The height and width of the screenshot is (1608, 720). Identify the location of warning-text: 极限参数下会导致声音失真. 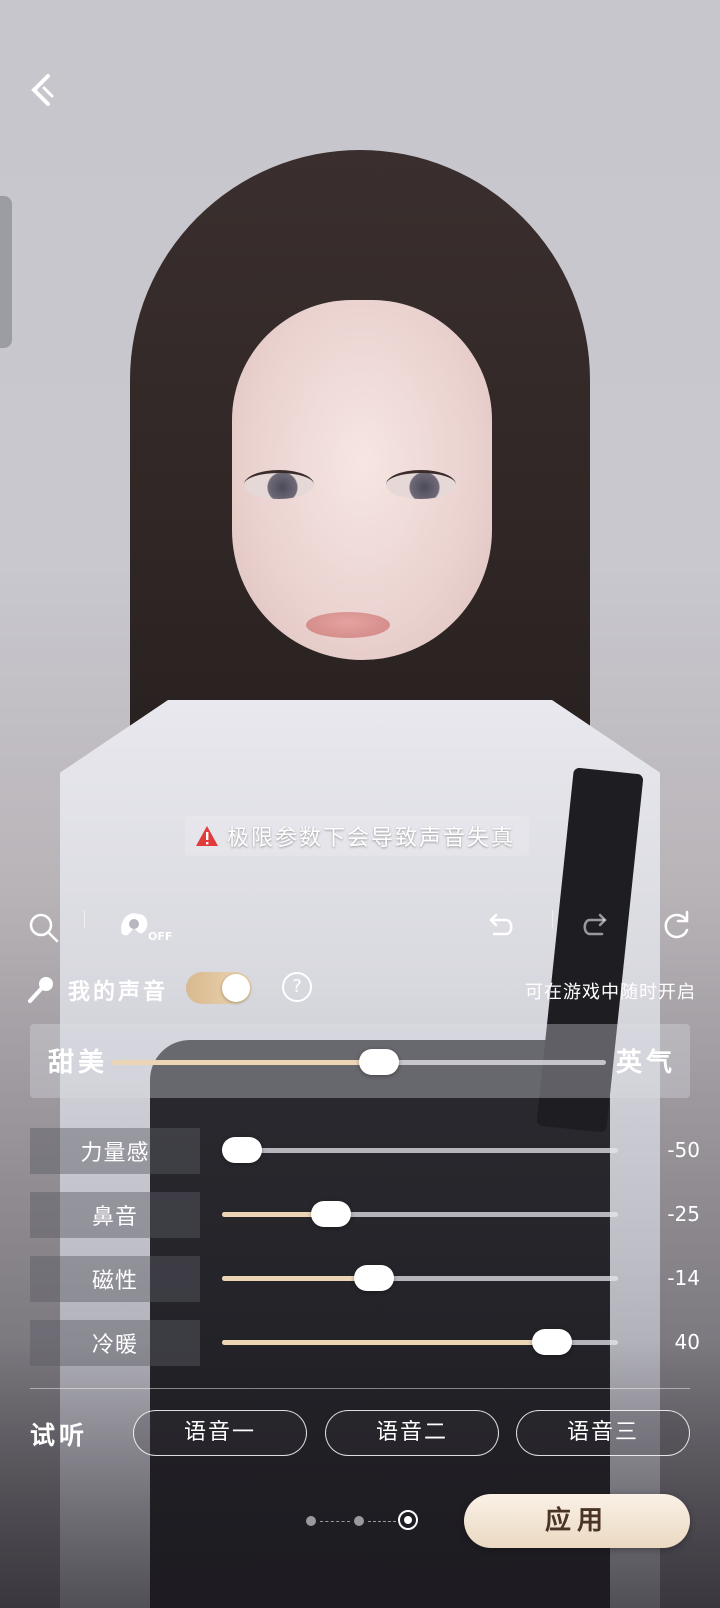
(371, 838).